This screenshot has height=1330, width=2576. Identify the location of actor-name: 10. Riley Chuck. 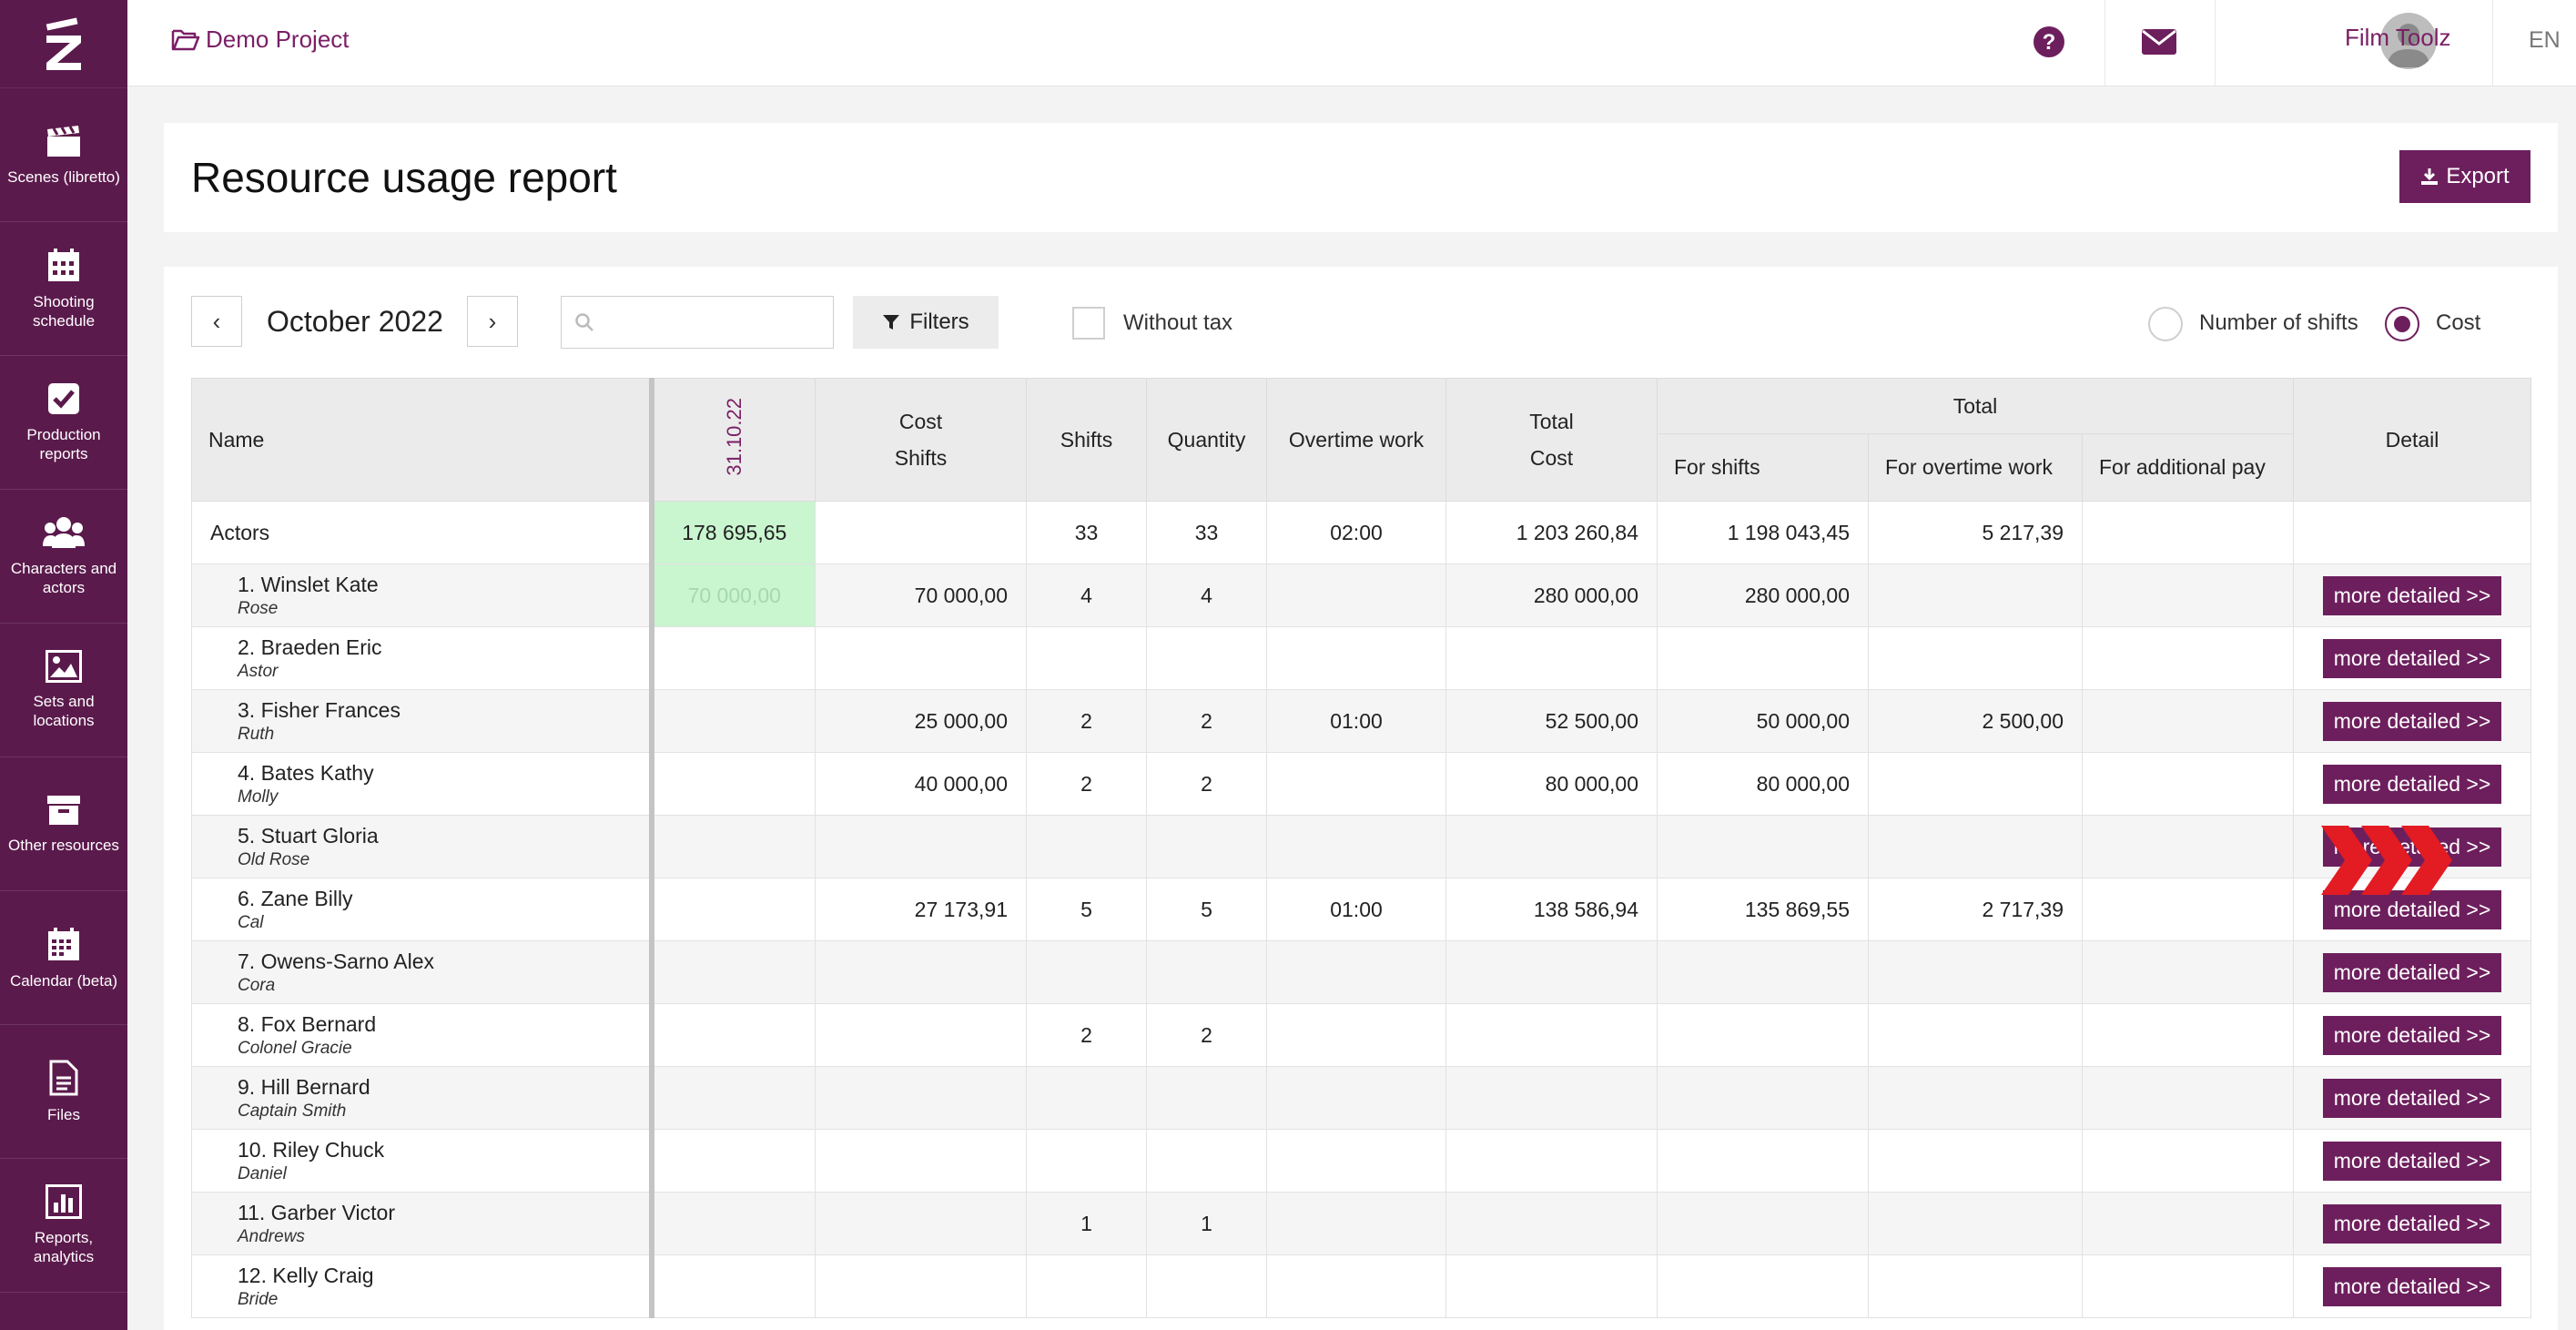
(420, 1150).